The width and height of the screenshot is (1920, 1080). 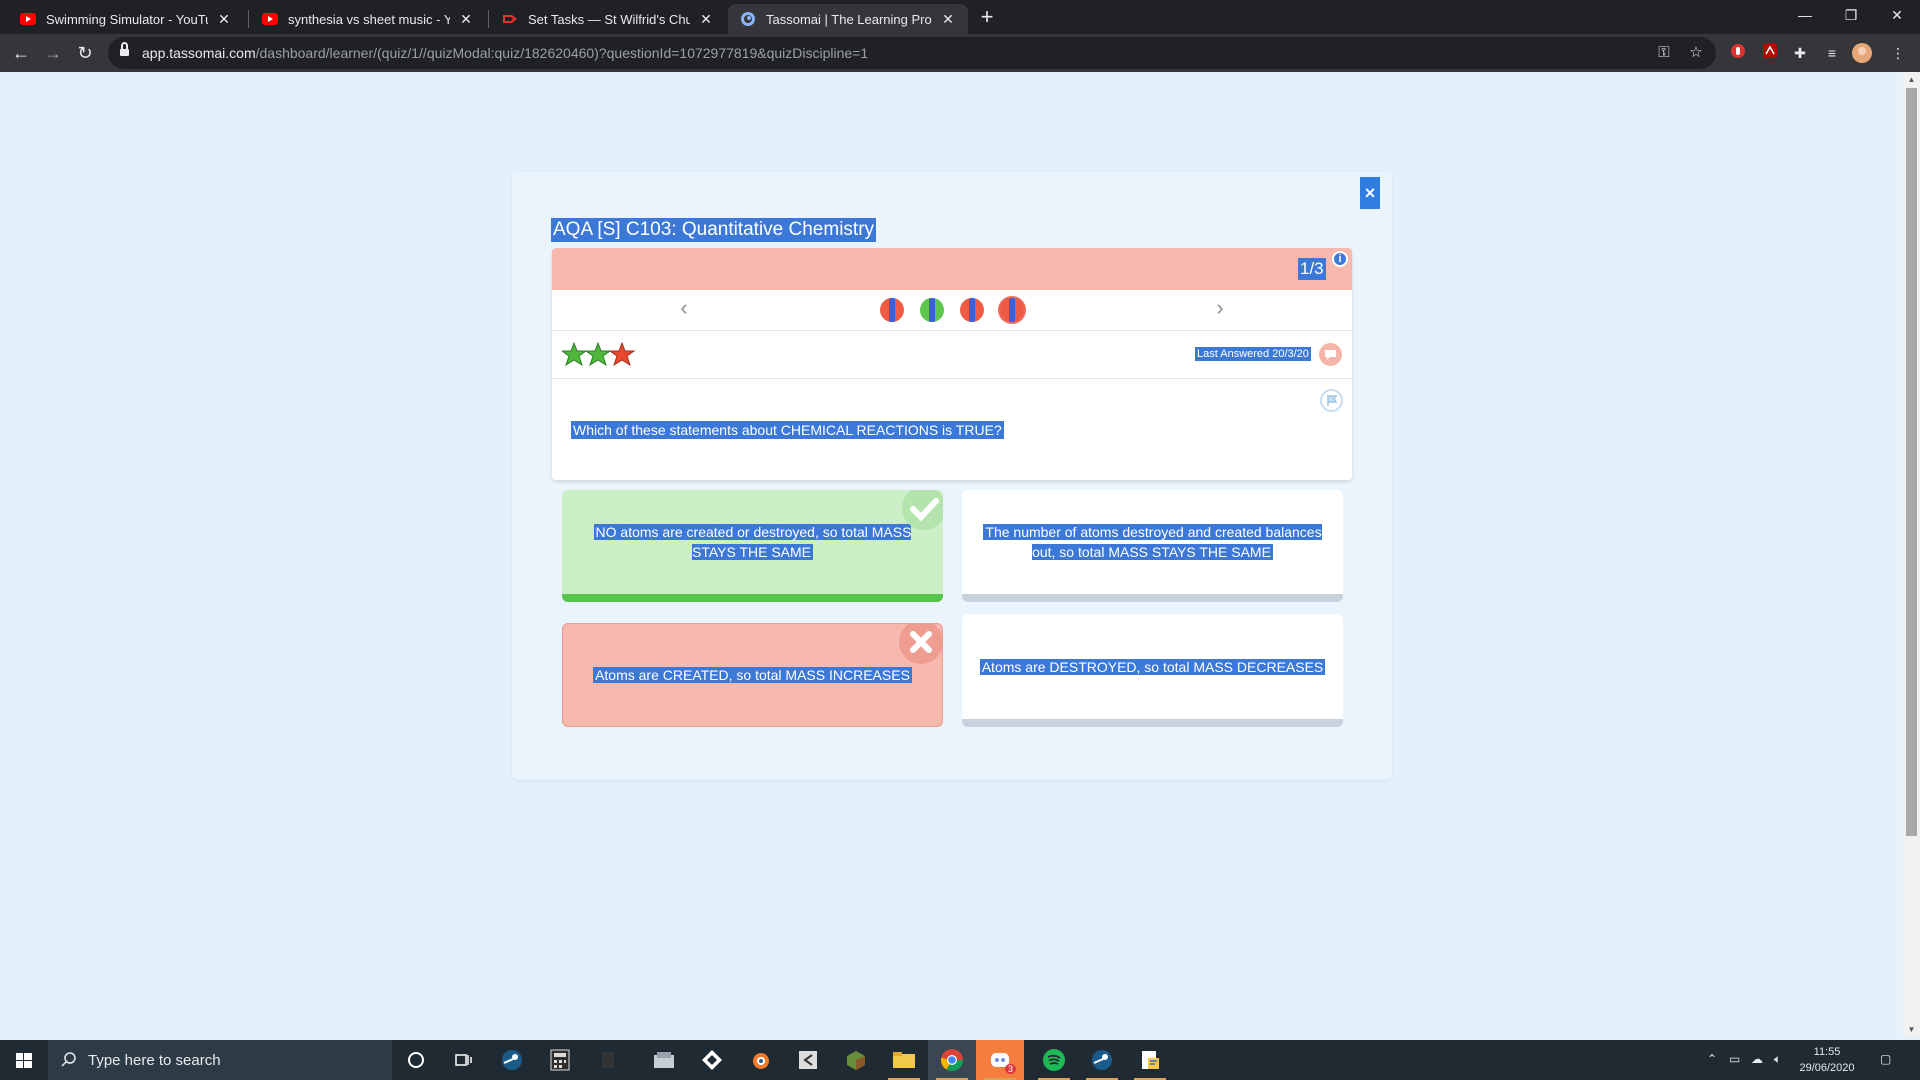 What do you see at coordinates (574, 354) in the screenshot?
I see `star-icon-green` at bounding box center [574, 354].